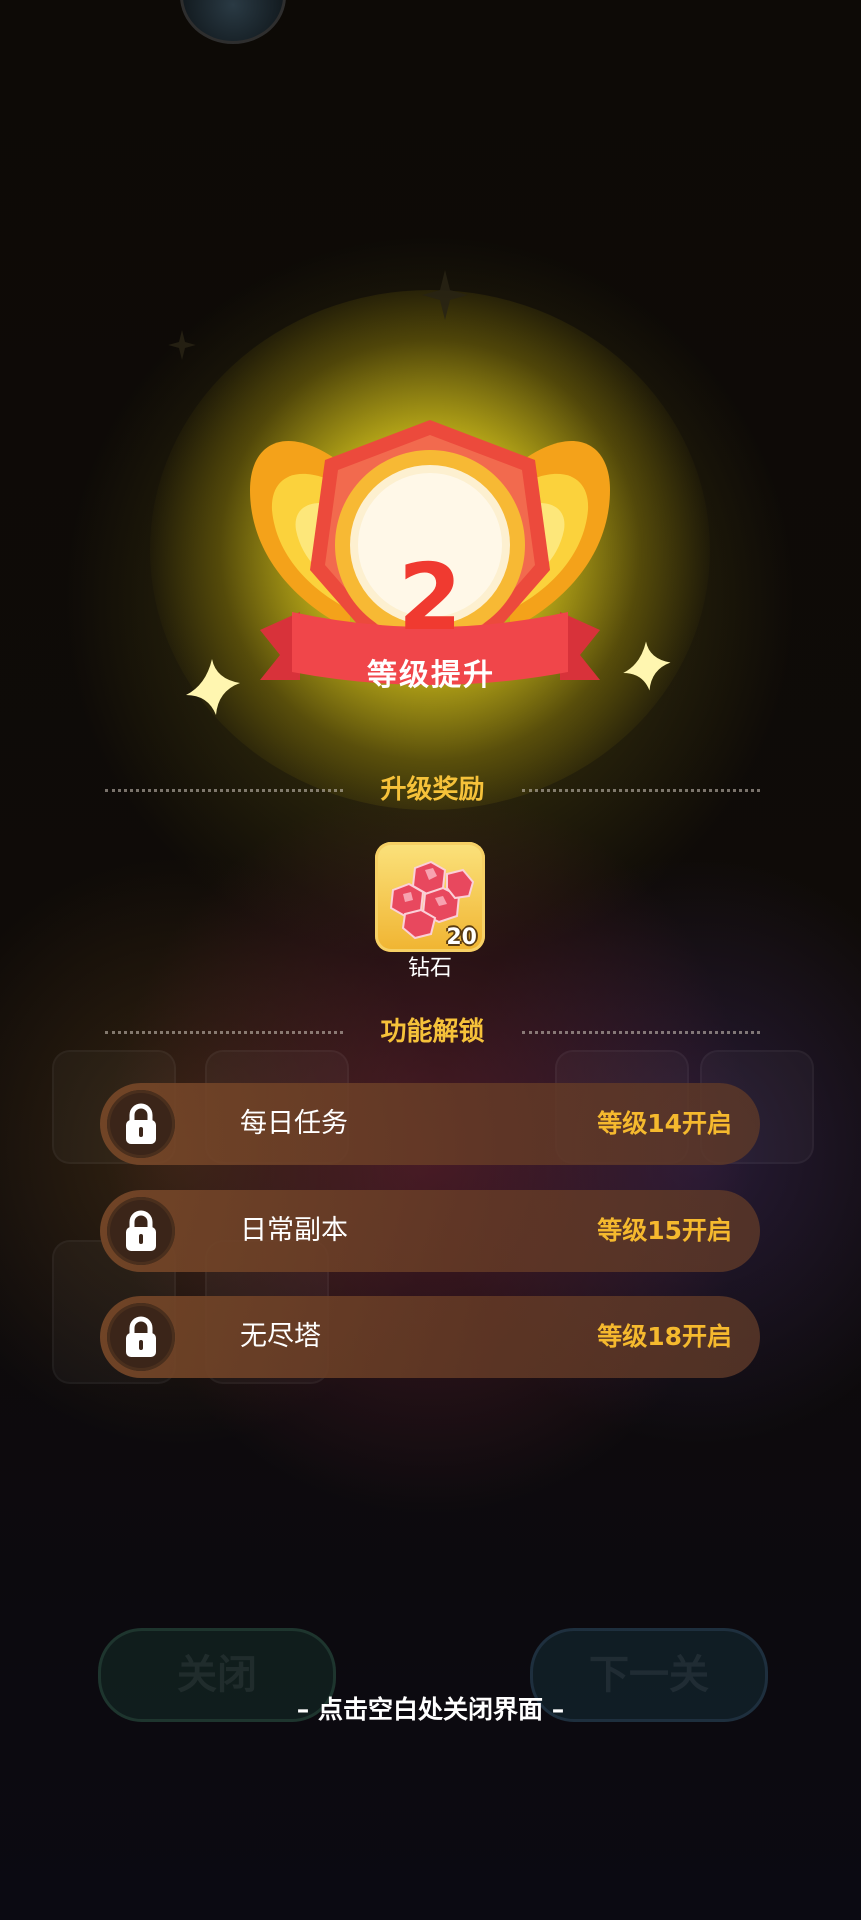  Describe the element at coordinates (430, 1231) in the screenshot. I see `unlock-row-daily-dungeon: 日常副本 等级15开启` at that location.